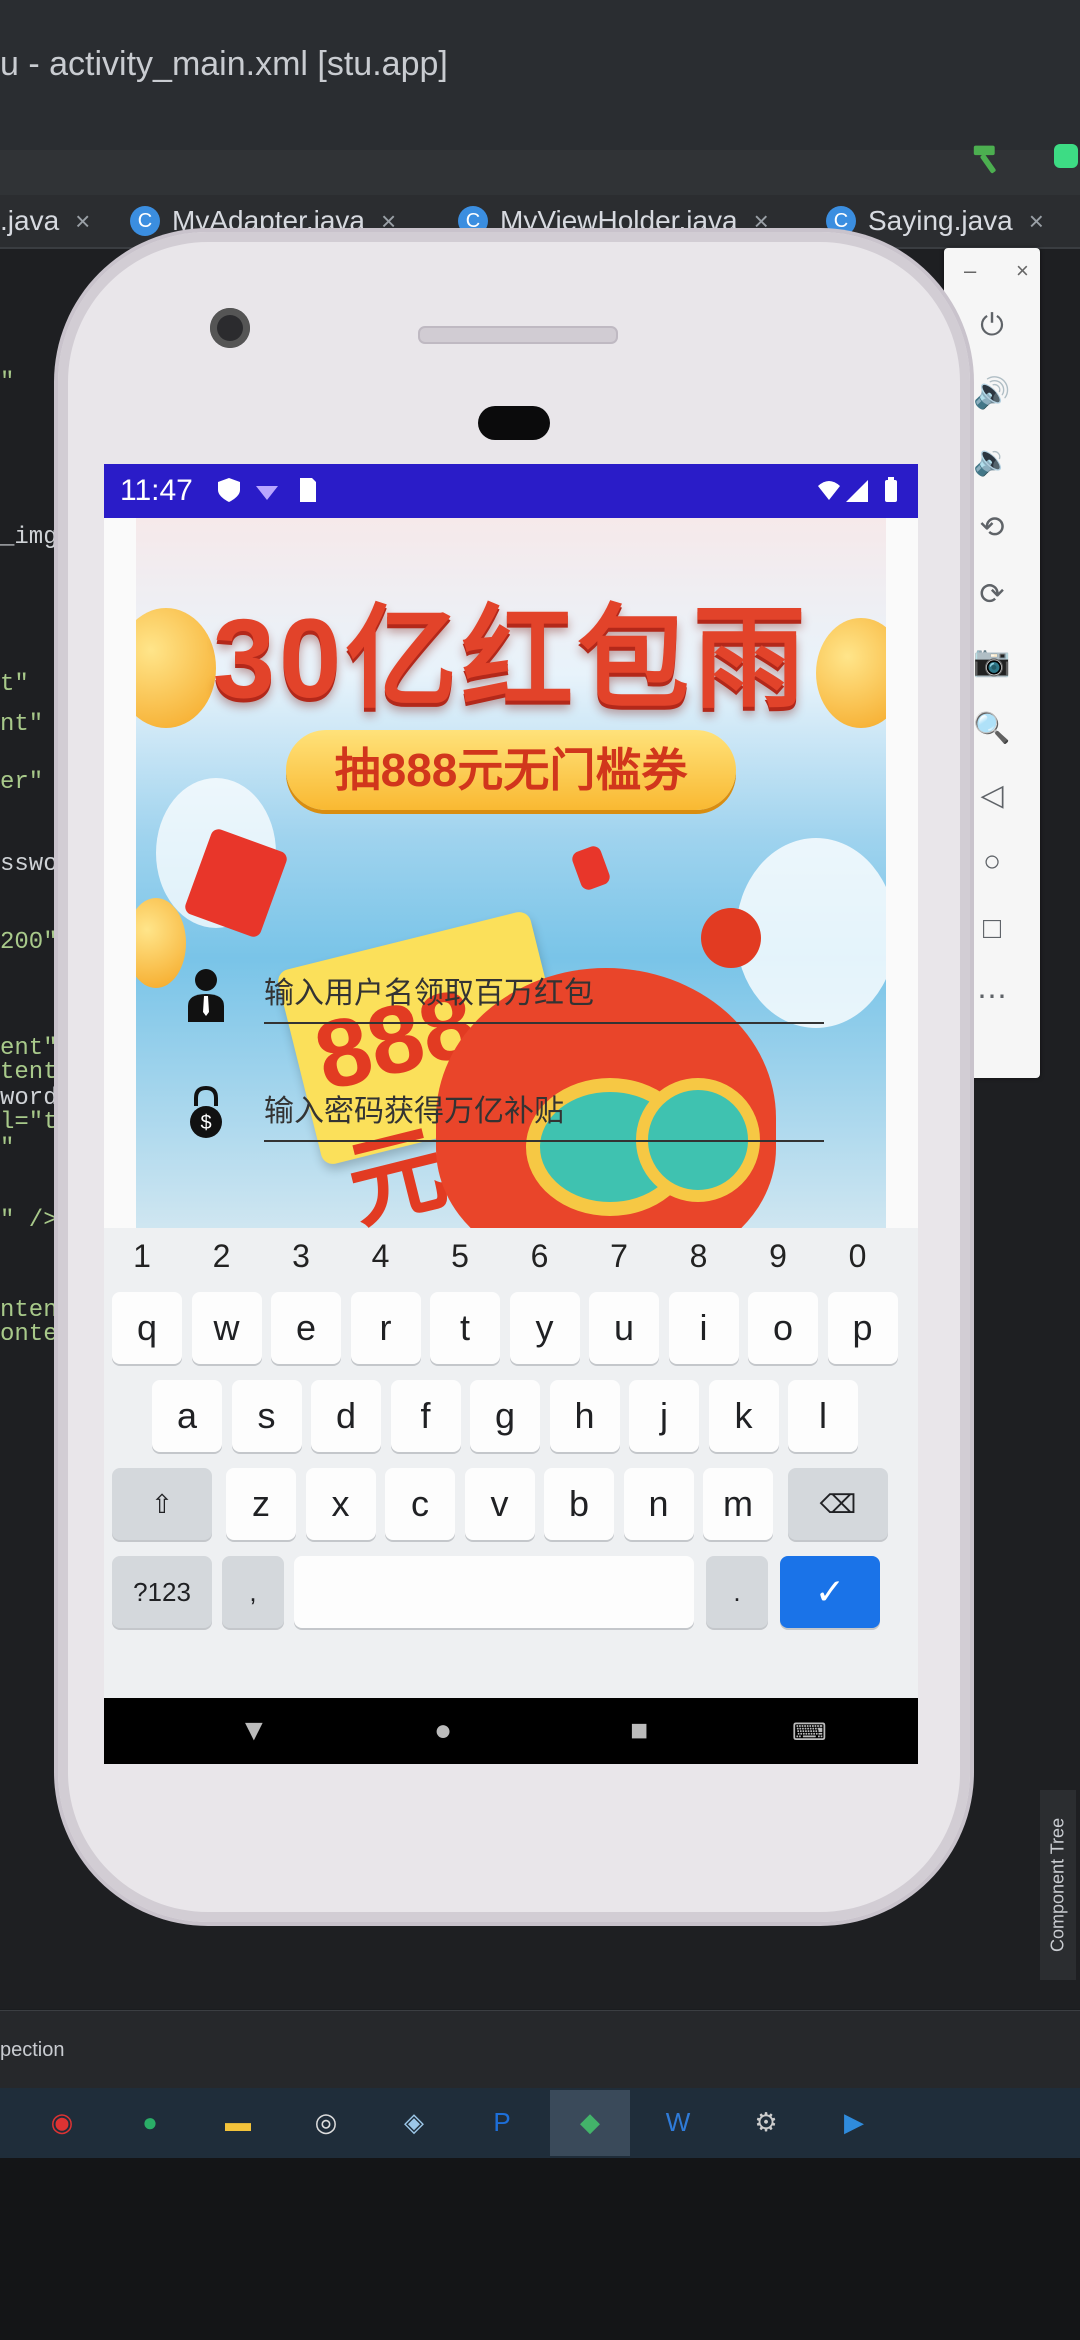  What do you see at coordinates (340, 1504) in the screenshot?
I see `key-x: x` at bounding box center [340, 1504].